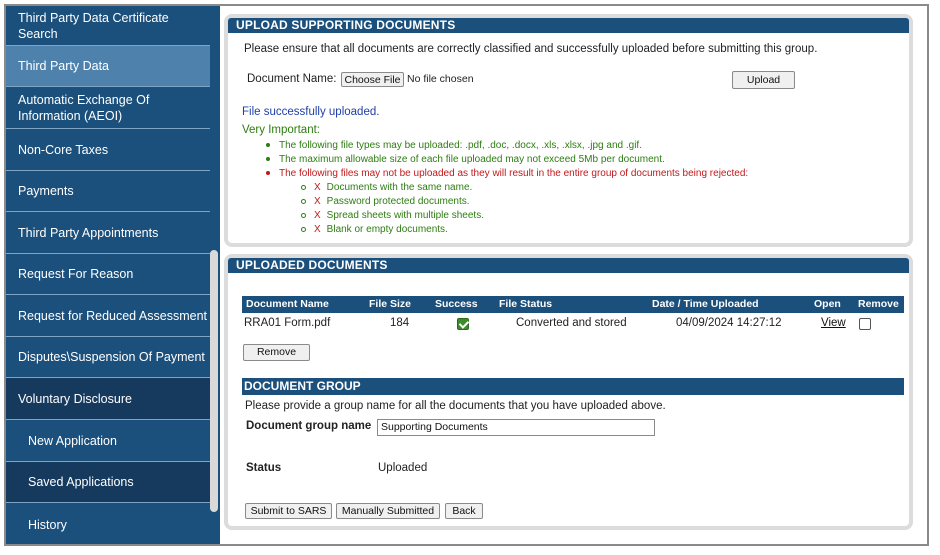  Describe the element at coordinates (46, 191) in the screenshot. I see `sidebar-item-label: Payments` at that location.